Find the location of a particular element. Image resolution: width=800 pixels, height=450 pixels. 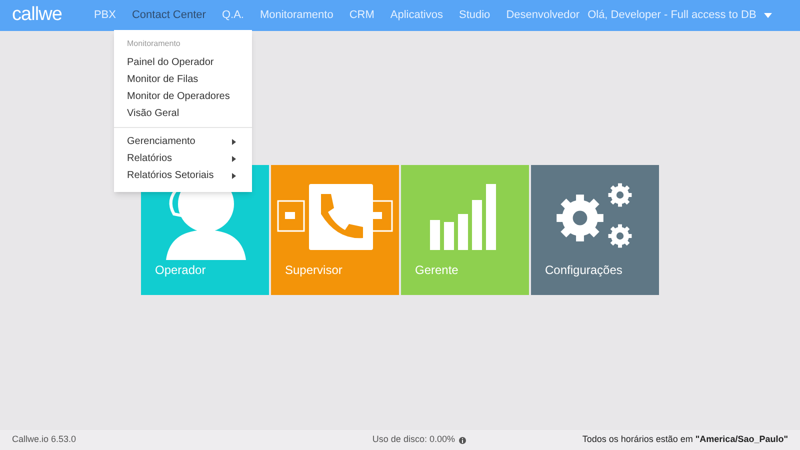

nav-tab: Contact Center is located at coordinates (169, 15).